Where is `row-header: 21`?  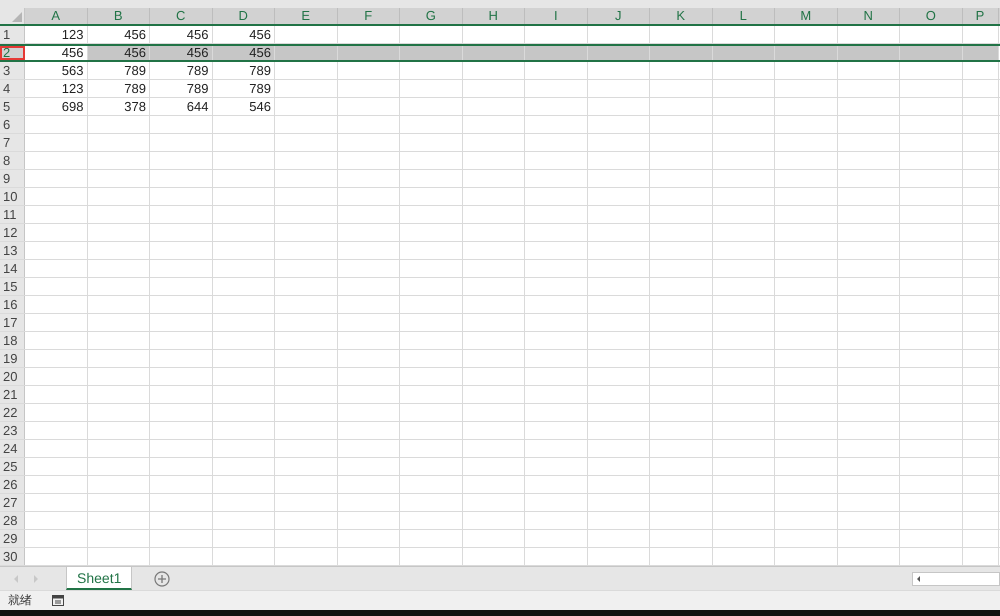 row-header: 21 is located at coordinates (12, 394).